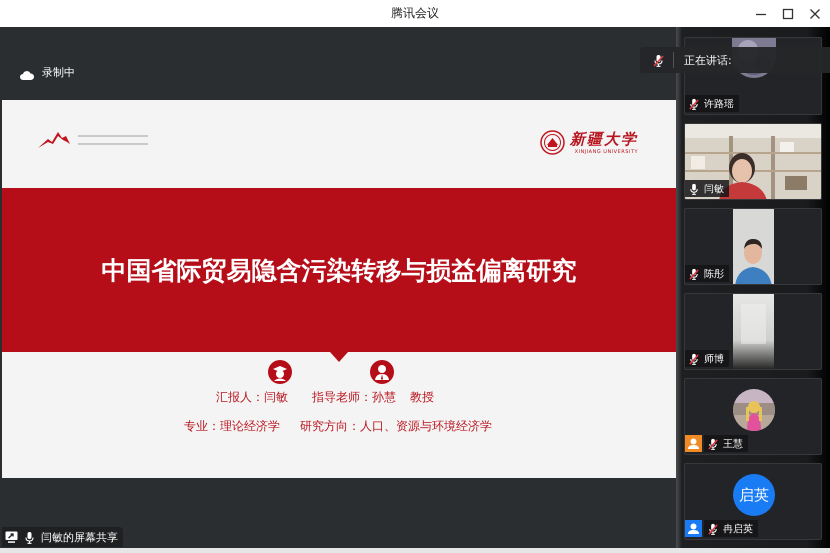  Describe the element at coordinates (733, 444) in the screenshot. I see `participant-name: 王慧` at that location.